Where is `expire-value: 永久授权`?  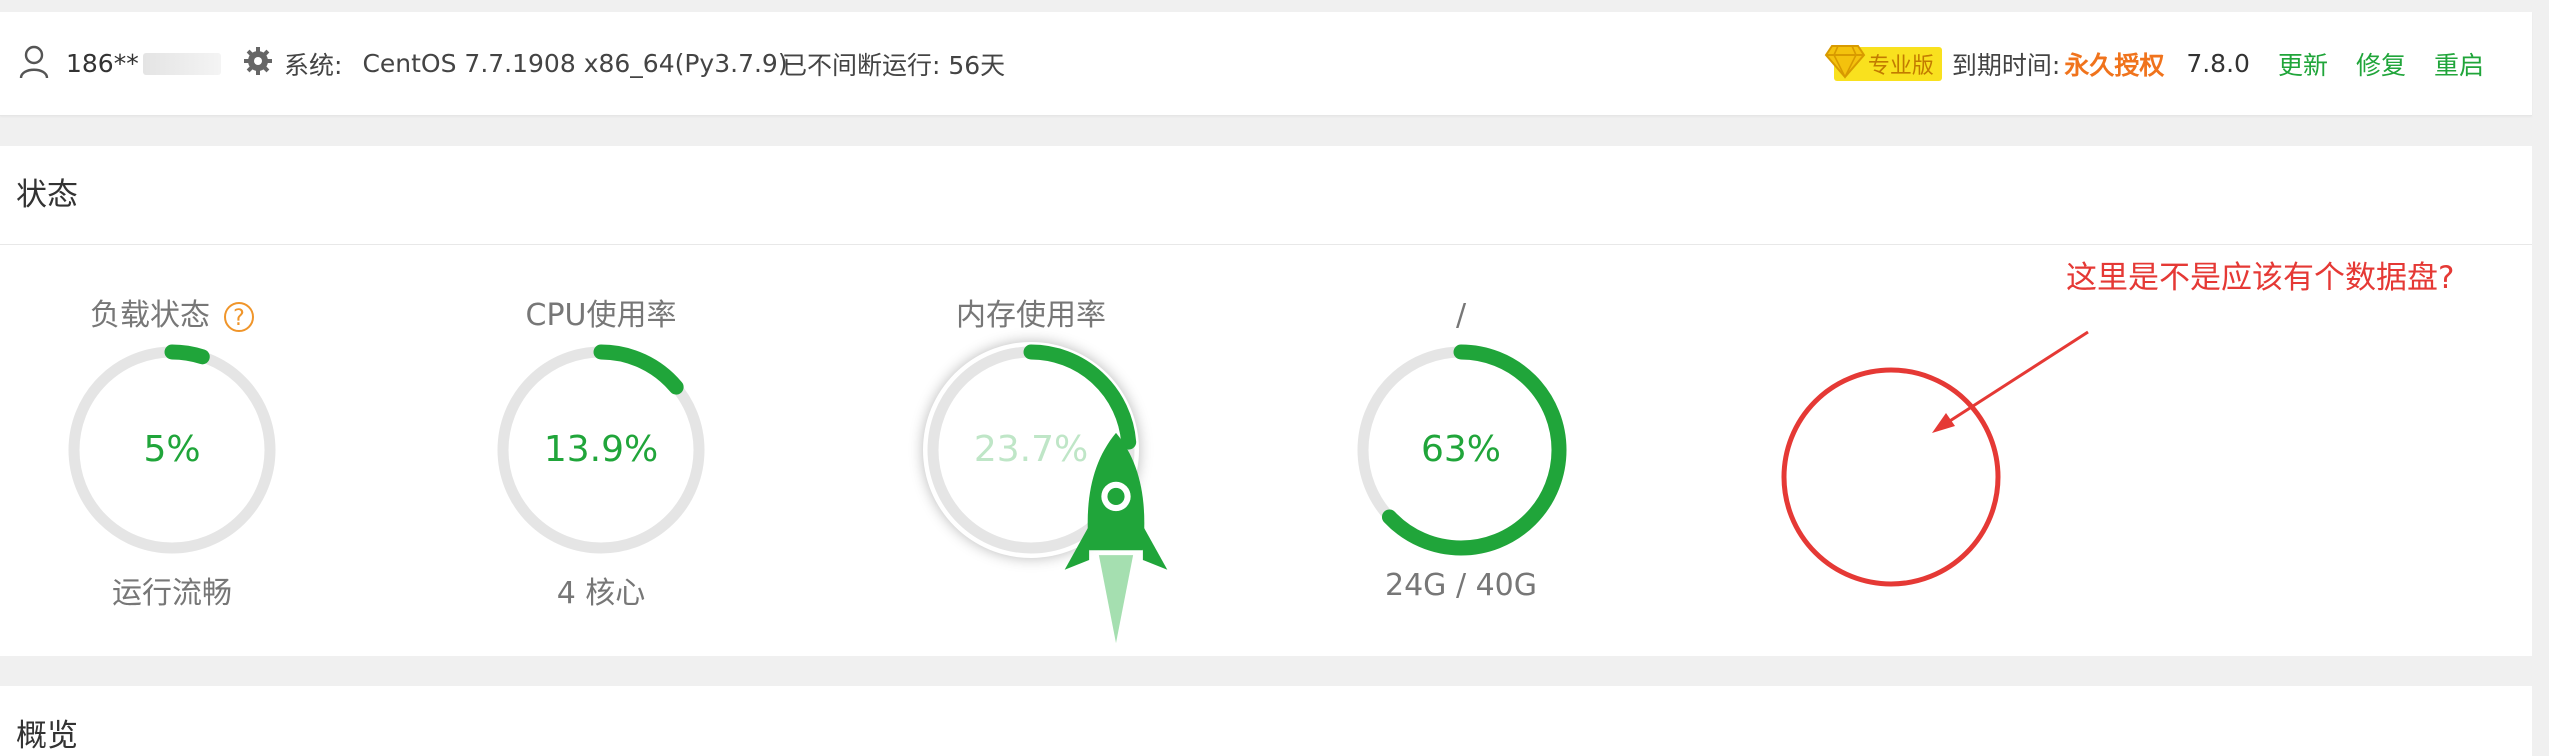
expire-value: 永久授权 is located at coordinates (2114, 65).